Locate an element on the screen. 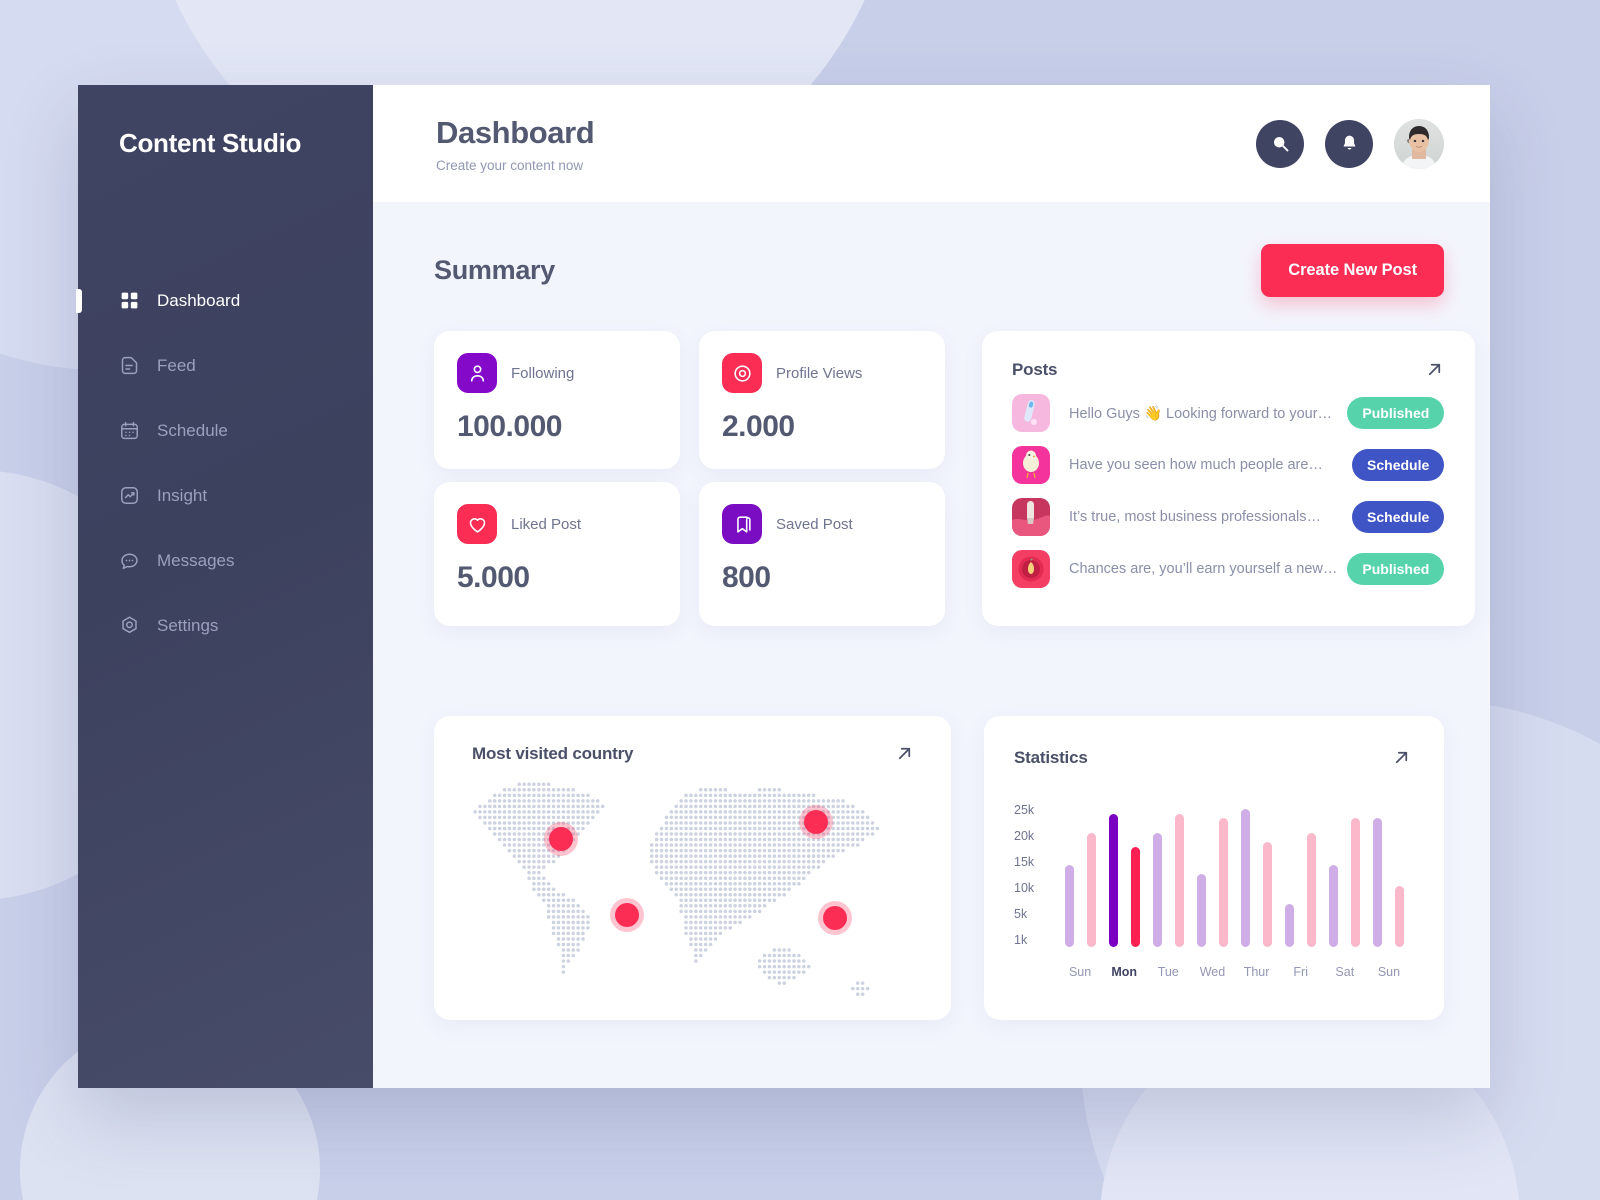 This screenshot has height=1200, width=1600. search-button is located at coordinates (1280, 143).